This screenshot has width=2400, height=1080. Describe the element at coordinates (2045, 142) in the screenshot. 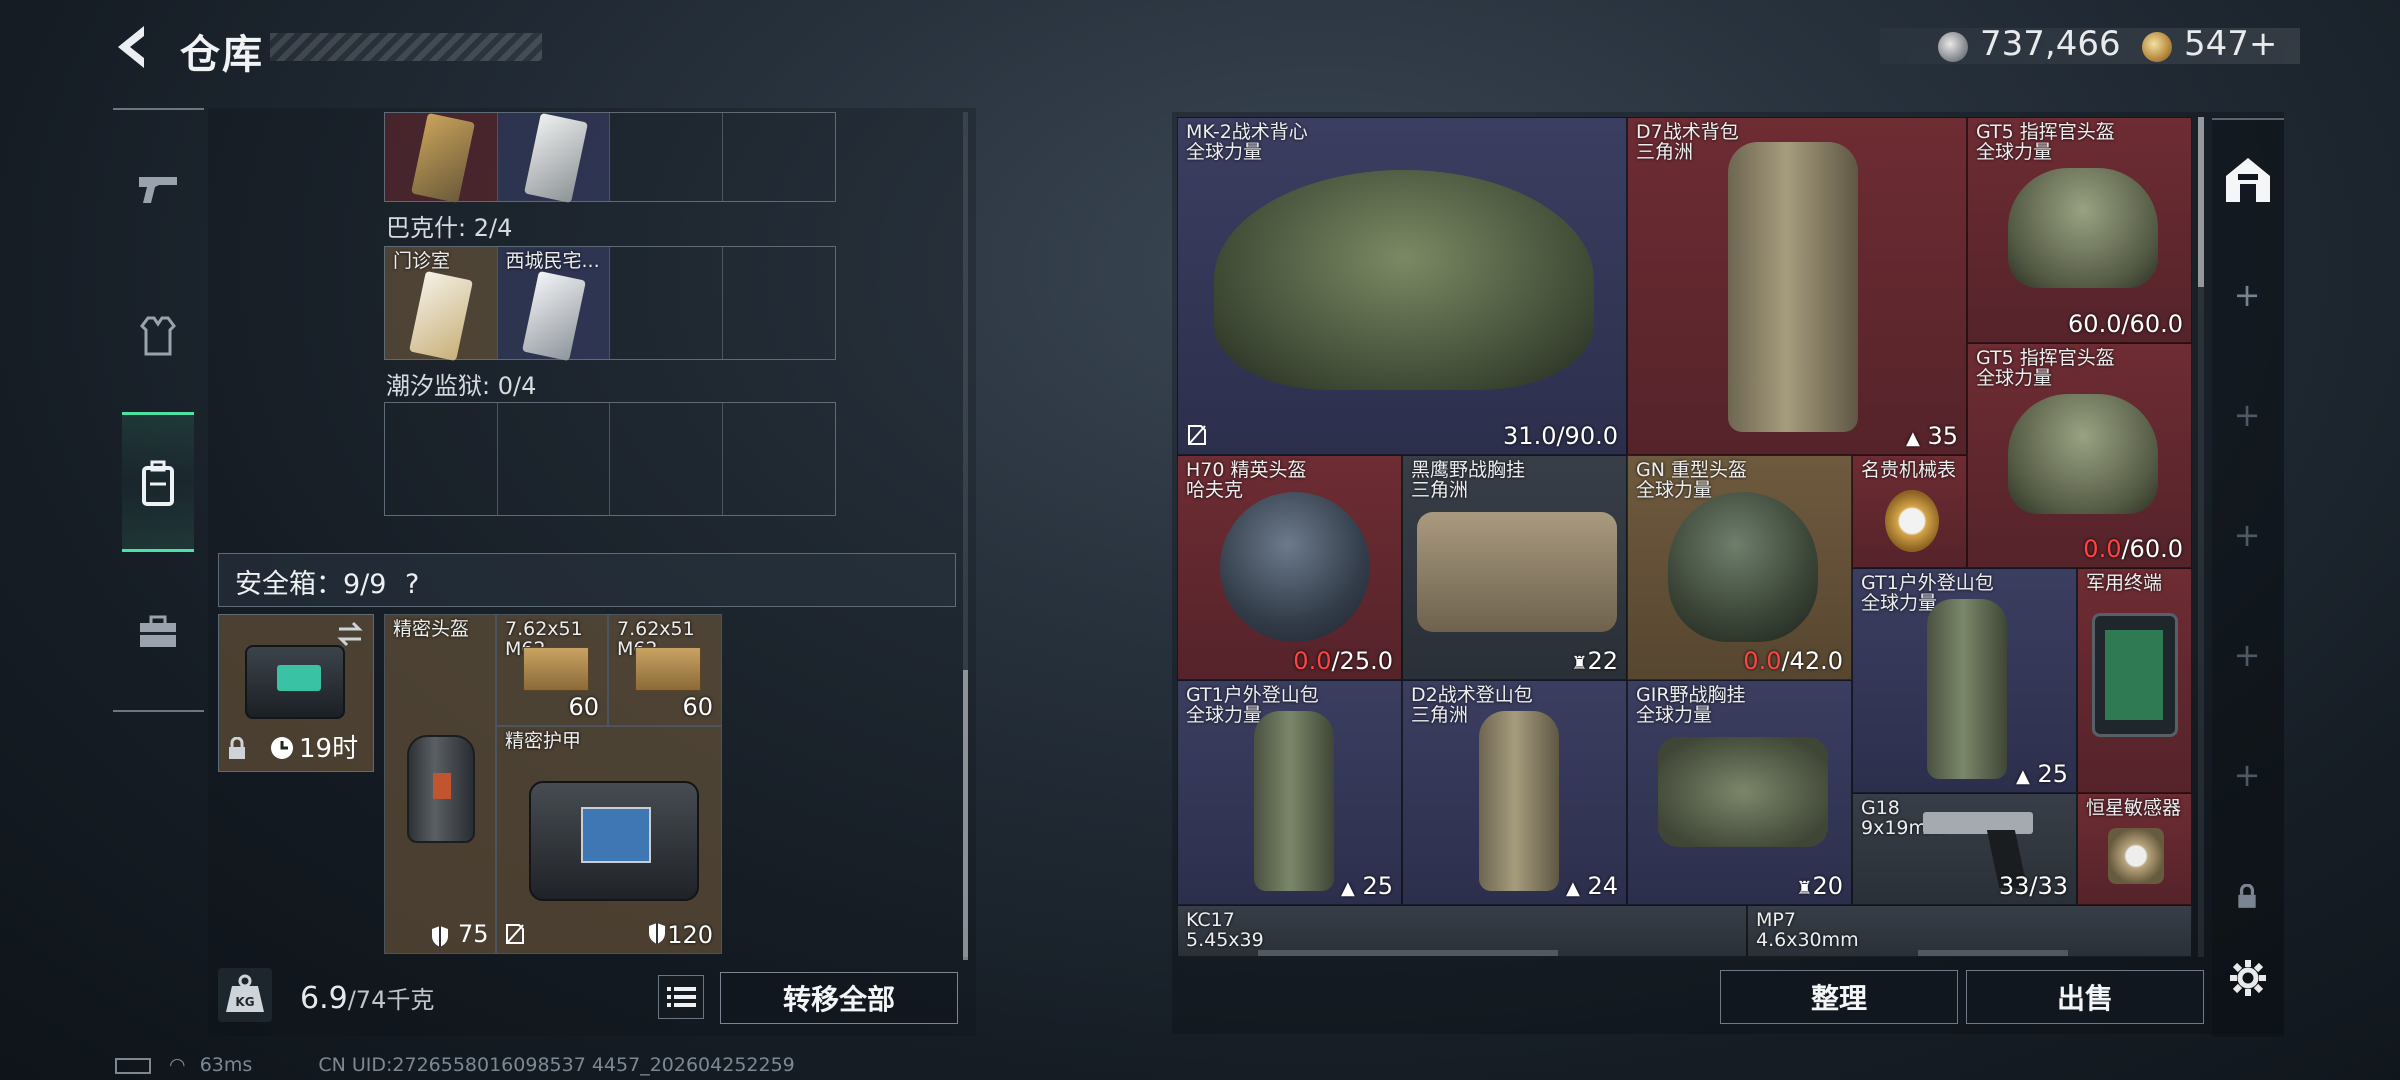

I see `item-label: GT5 指挥官头盔 全球力量` at that location.